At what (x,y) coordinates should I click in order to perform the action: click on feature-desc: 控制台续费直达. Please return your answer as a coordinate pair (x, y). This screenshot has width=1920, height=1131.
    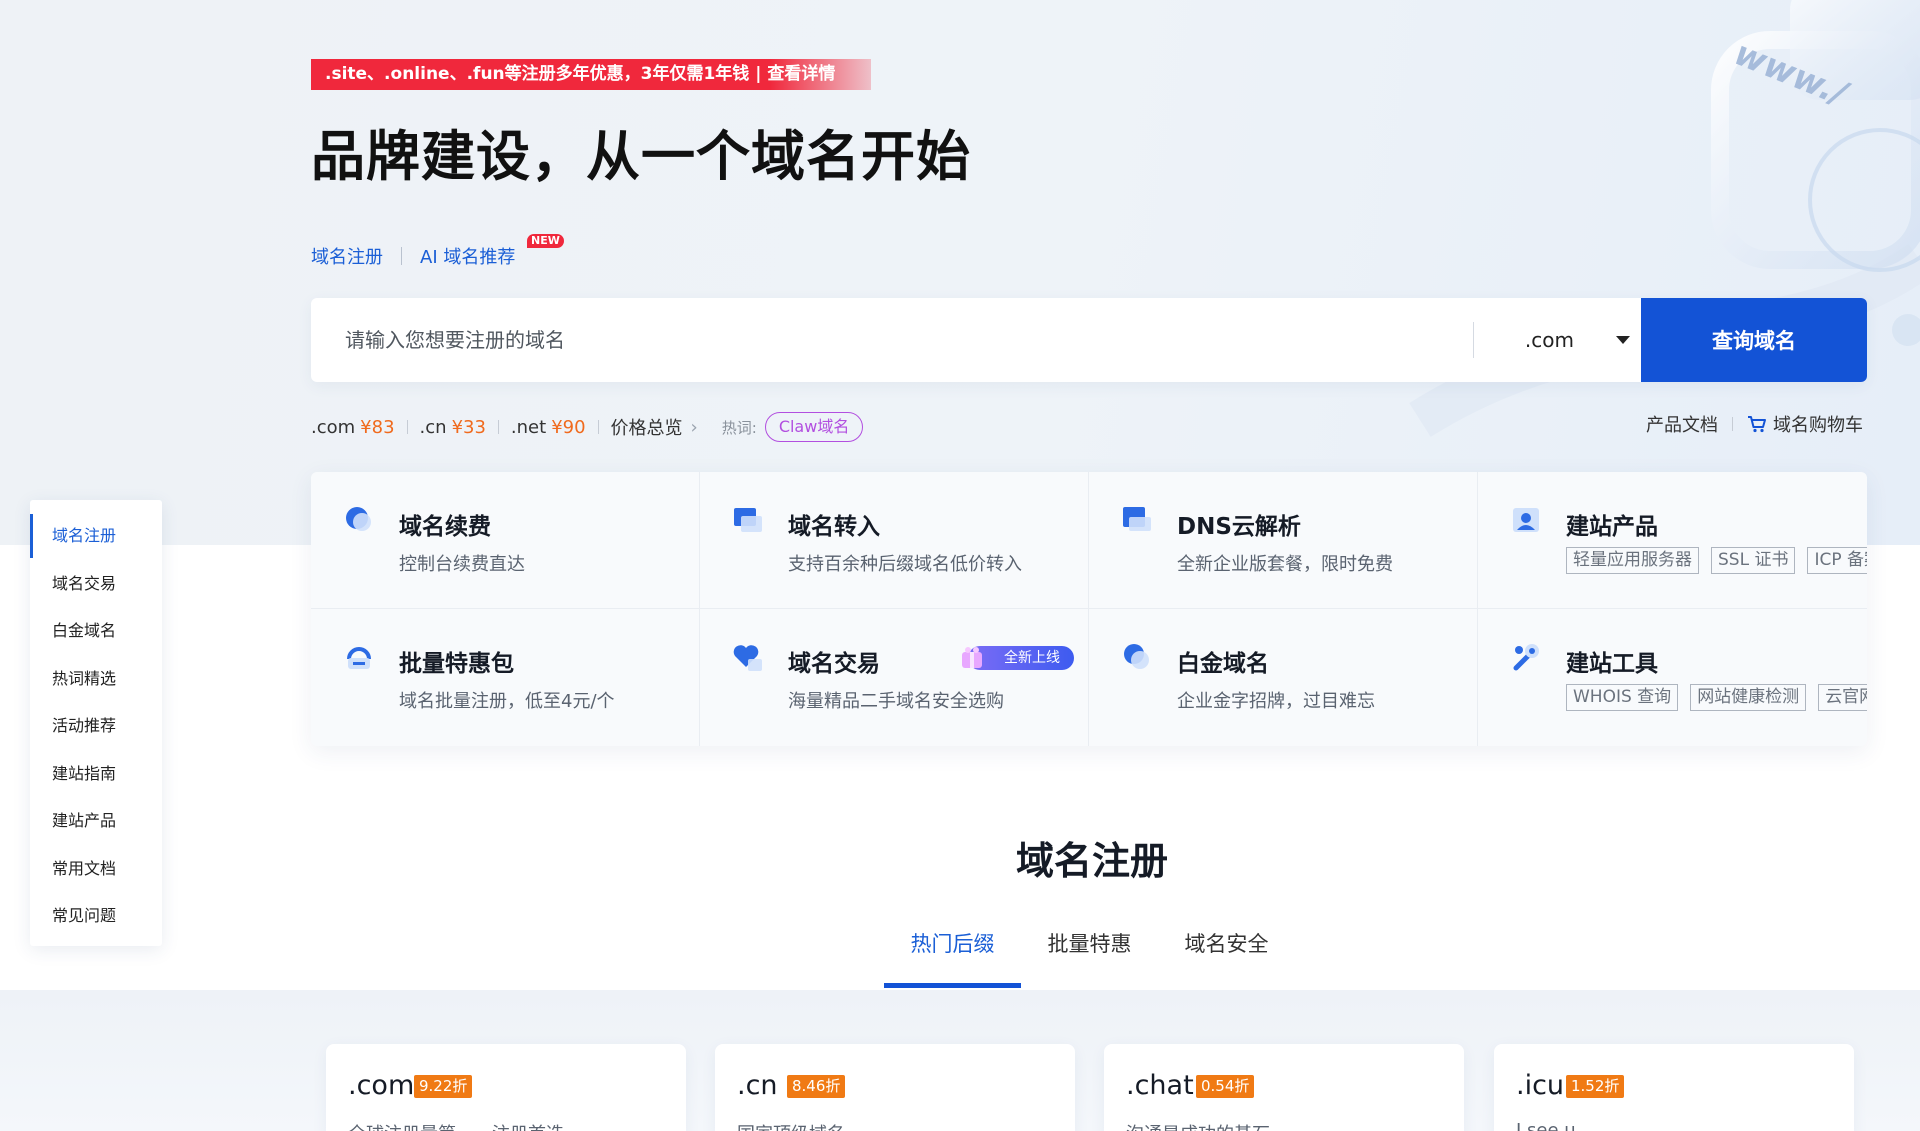
    Looking at the image, I should click on (462, 564).